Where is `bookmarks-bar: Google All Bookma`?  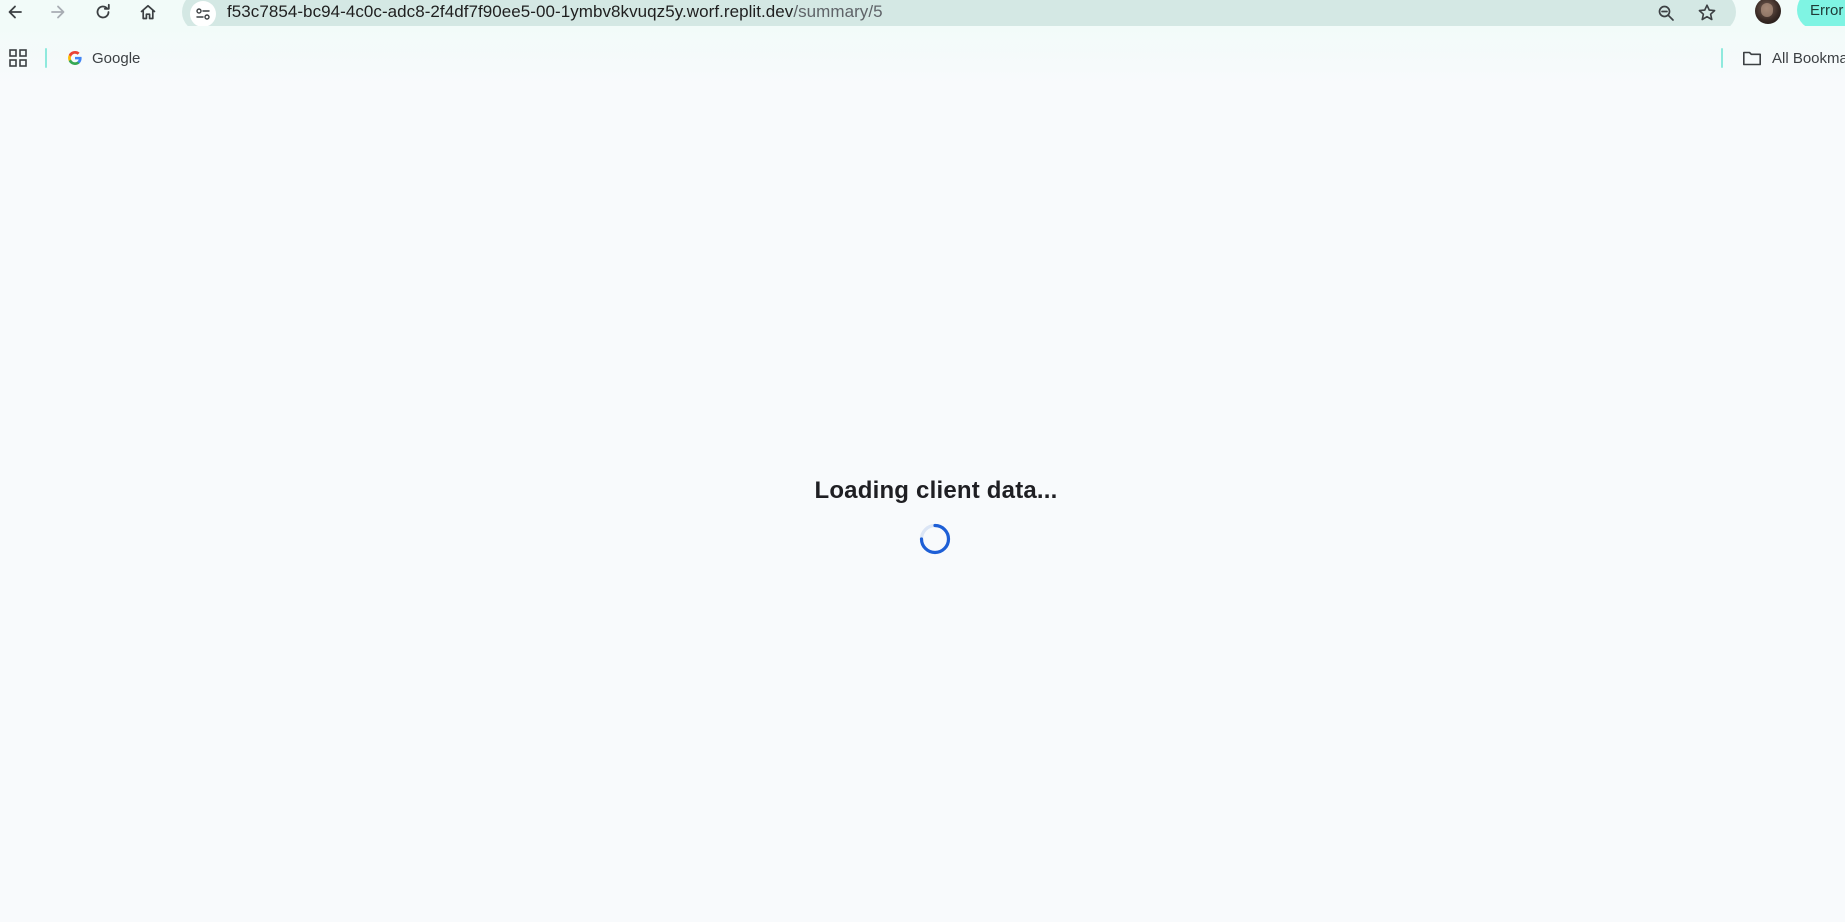 bookmarks-bar: Google All Bookma is located at coordinates (922, 56).